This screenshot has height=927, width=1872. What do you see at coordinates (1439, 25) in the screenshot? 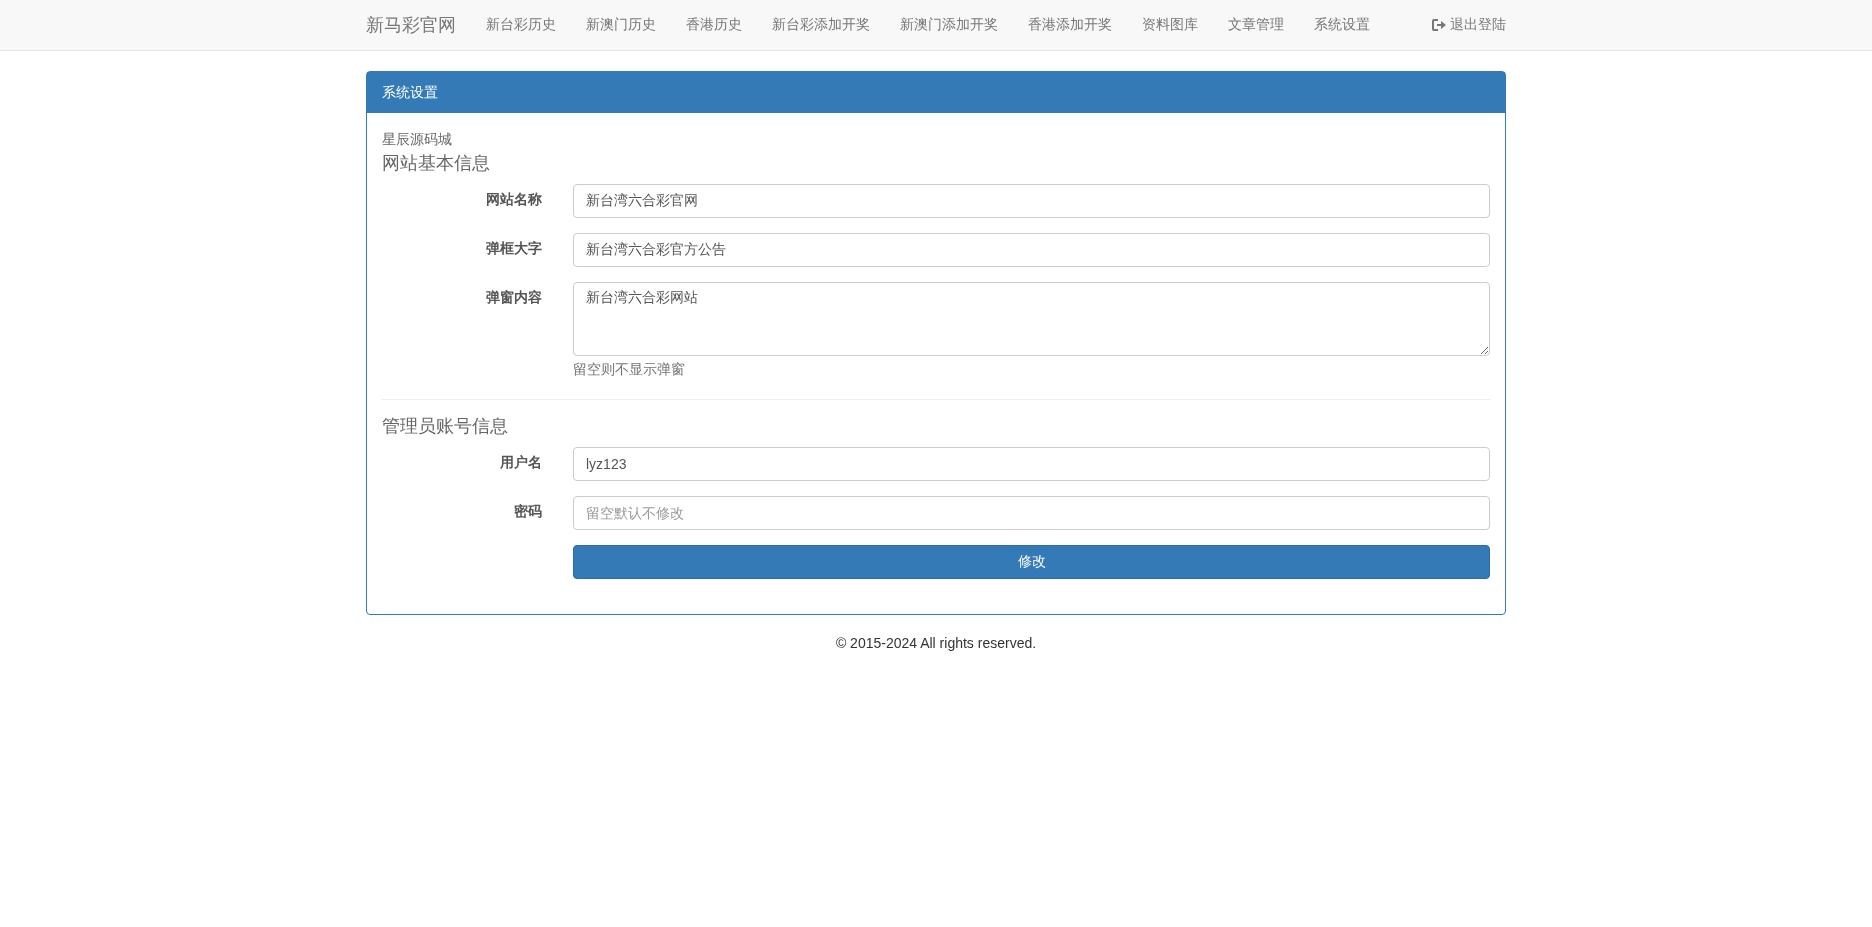
I see `logout-icon` at bounding box center [1439, 25].